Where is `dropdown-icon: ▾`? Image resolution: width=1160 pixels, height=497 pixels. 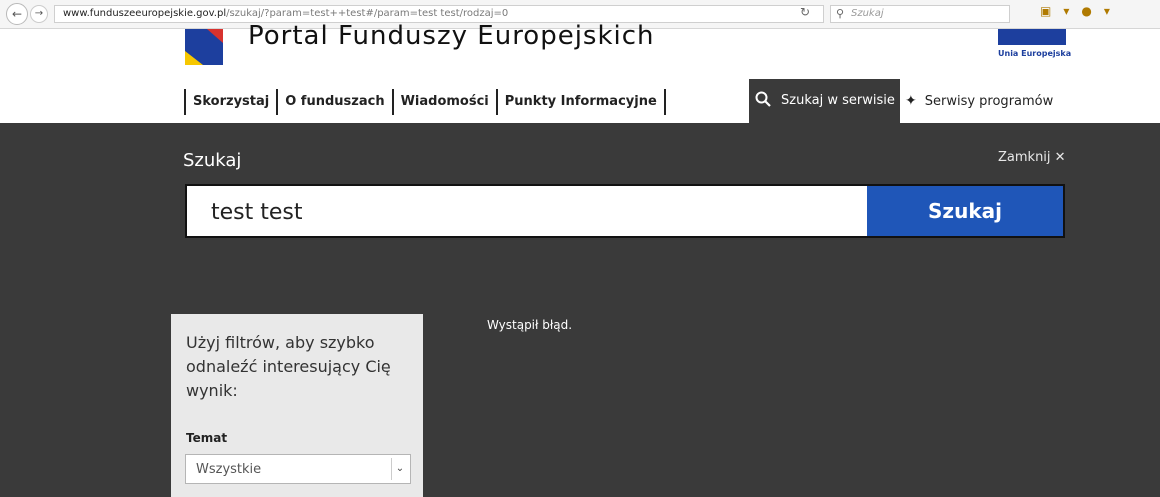 dropdown-icon: ▾ is located at coordinates (1066, 11).